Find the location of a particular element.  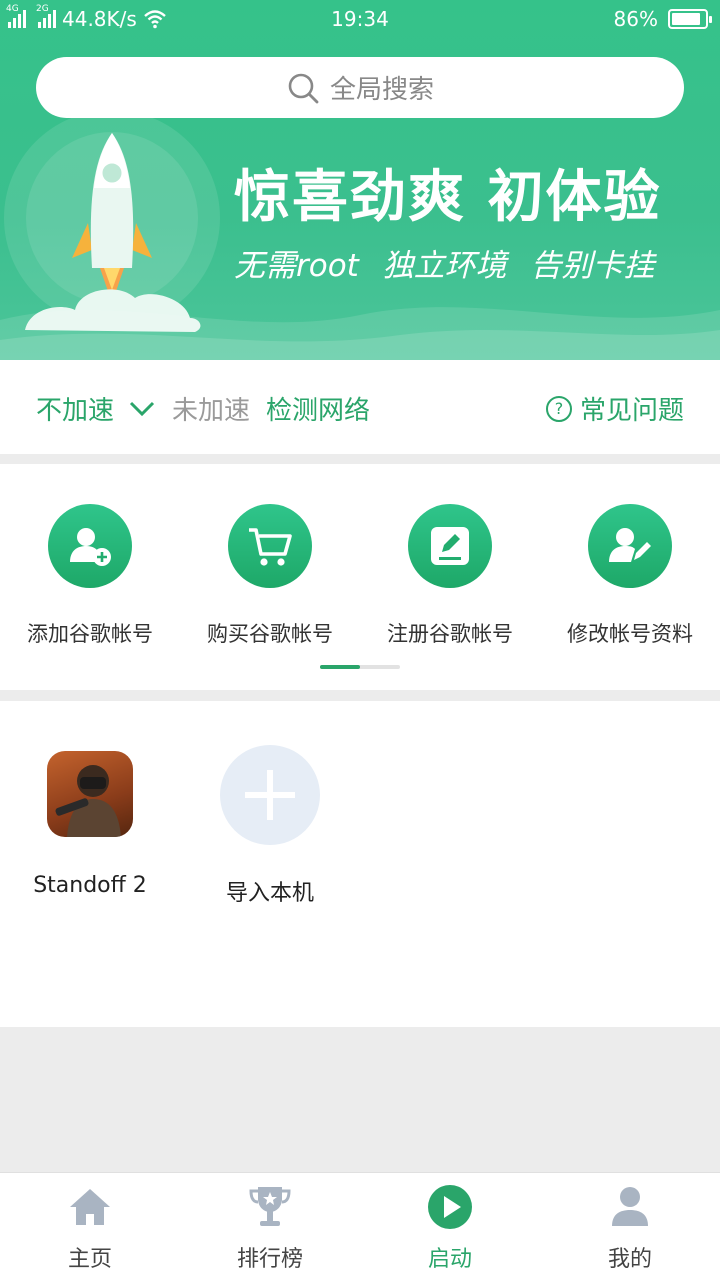

standoff2-app-icon is located at coordinates (90, 794).